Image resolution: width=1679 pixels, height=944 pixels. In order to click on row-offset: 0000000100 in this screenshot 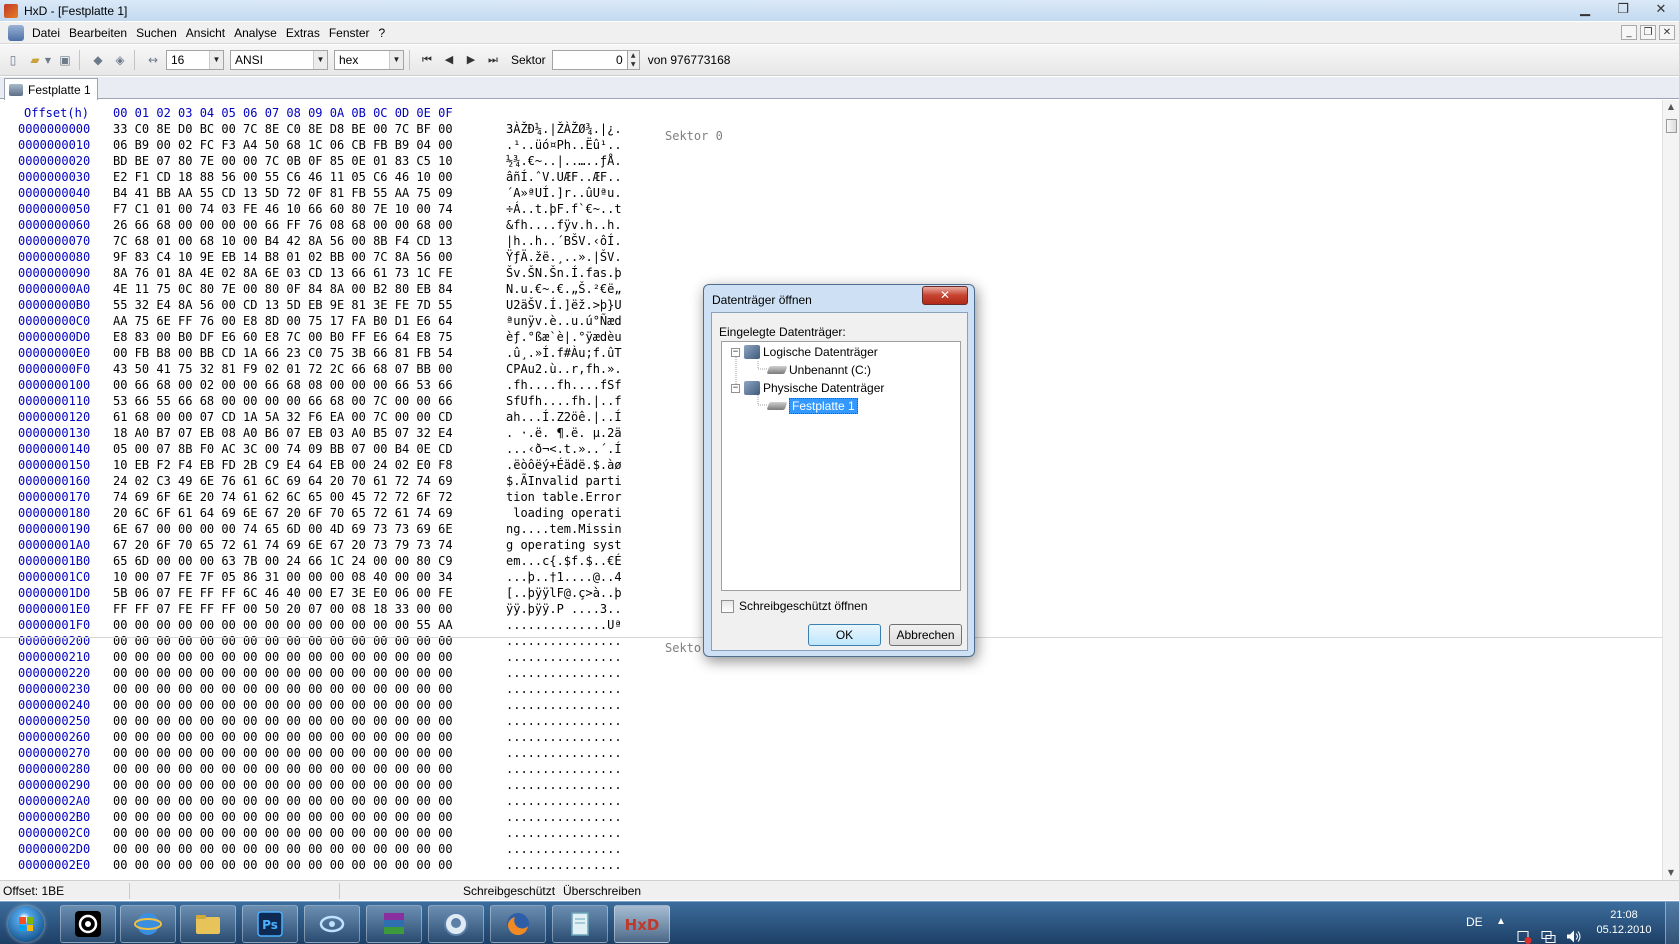, I will do `click(54, 385)`.